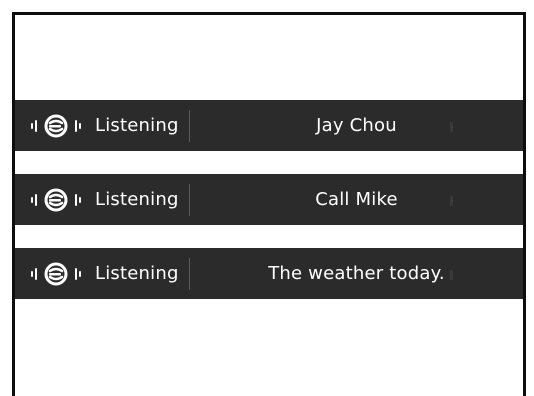  Describe the element at coordinates (356, 199) in the screenshot. I see `voice-query-text: Call Mike` at that location.